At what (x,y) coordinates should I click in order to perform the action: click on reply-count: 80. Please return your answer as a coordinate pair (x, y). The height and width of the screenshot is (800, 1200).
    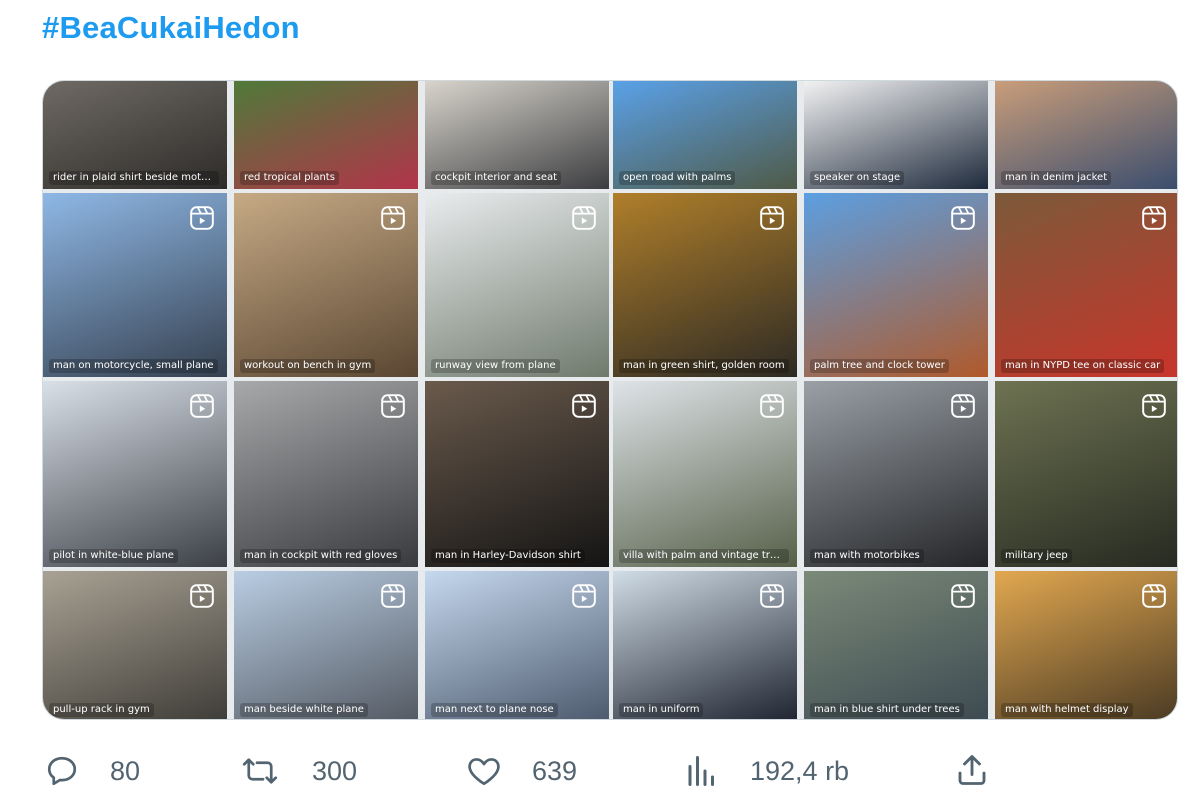
    Looking at the image, I should click on (125, 770).